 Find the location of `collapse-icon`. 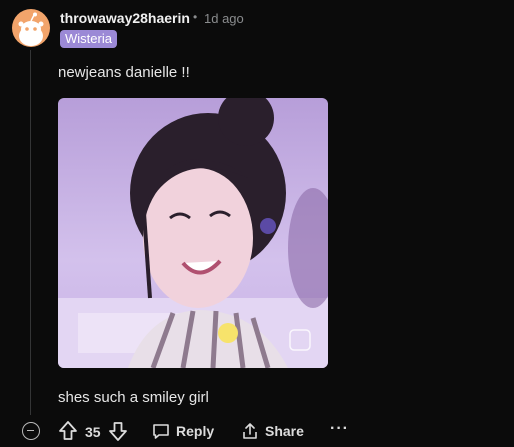

collapse-icon is located at coordinates (31, 431).